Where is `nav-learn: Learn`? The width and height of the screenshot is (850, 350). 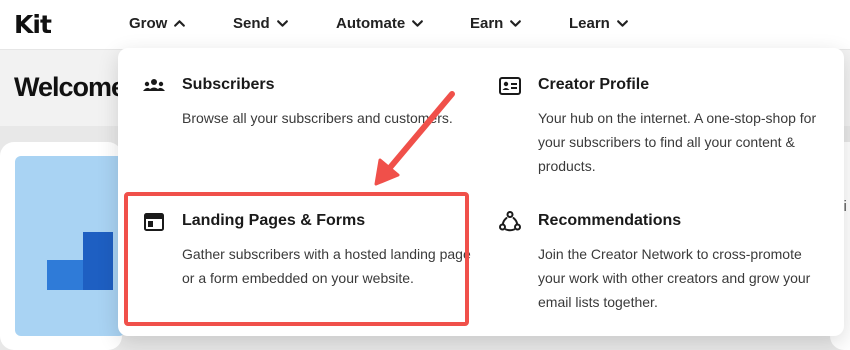
nav-learn: Learn is located at coordinates (599, 23).